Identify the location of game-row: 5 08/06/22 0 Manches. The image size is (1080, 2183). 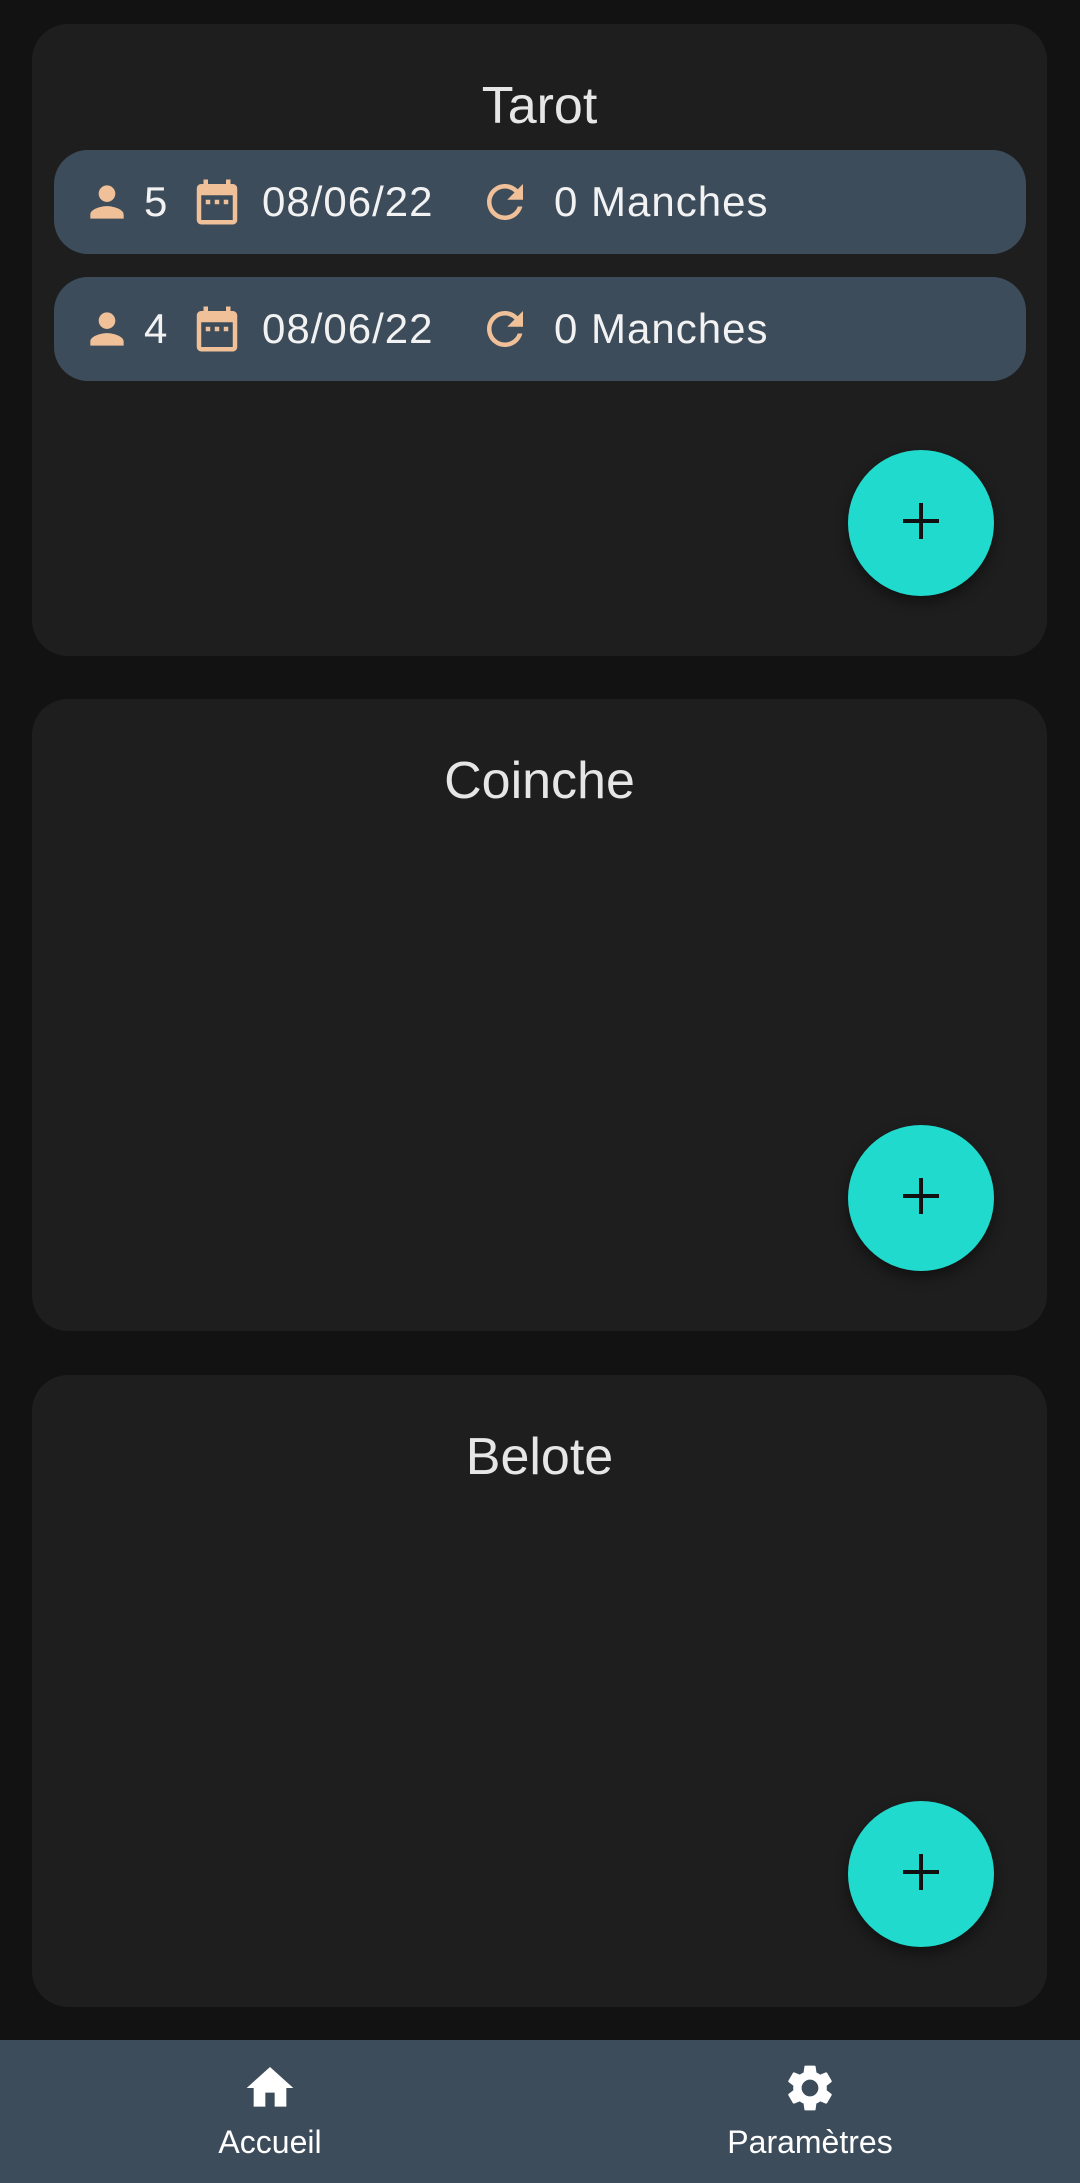
(540, 202).